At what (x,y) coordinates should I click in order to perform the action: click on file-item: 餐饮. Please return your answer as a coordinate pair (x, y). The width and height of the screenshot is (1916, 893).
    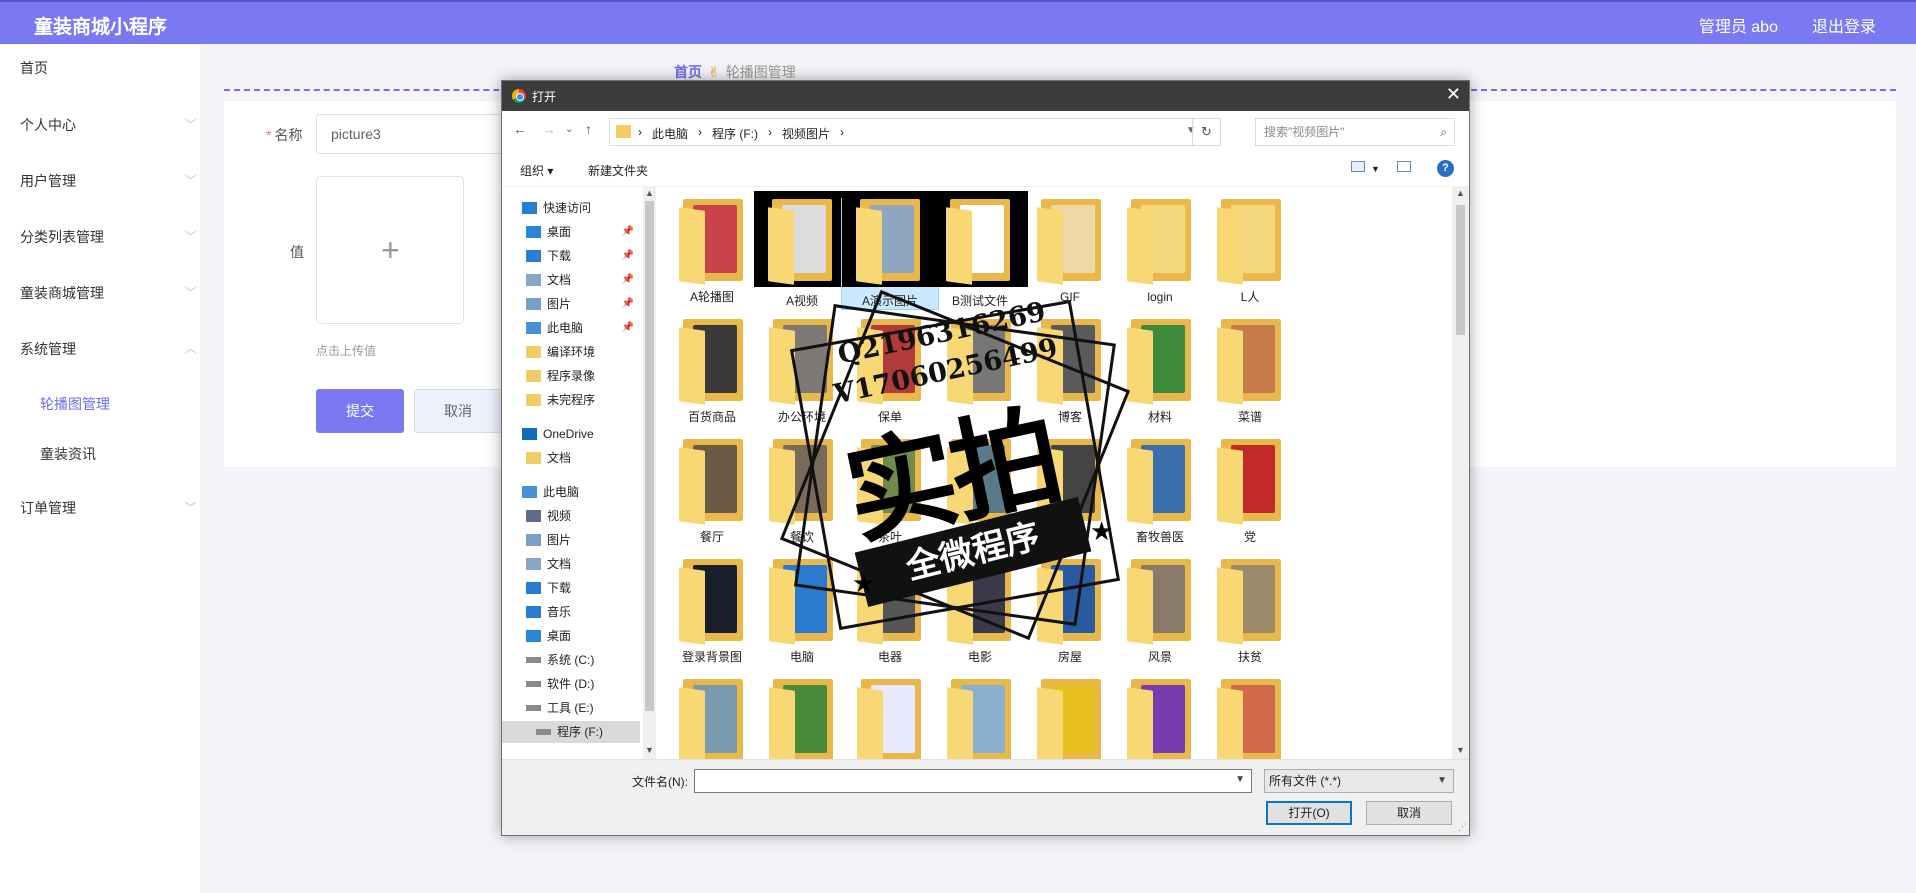
    Looking at the image, I should click on (802, 492).